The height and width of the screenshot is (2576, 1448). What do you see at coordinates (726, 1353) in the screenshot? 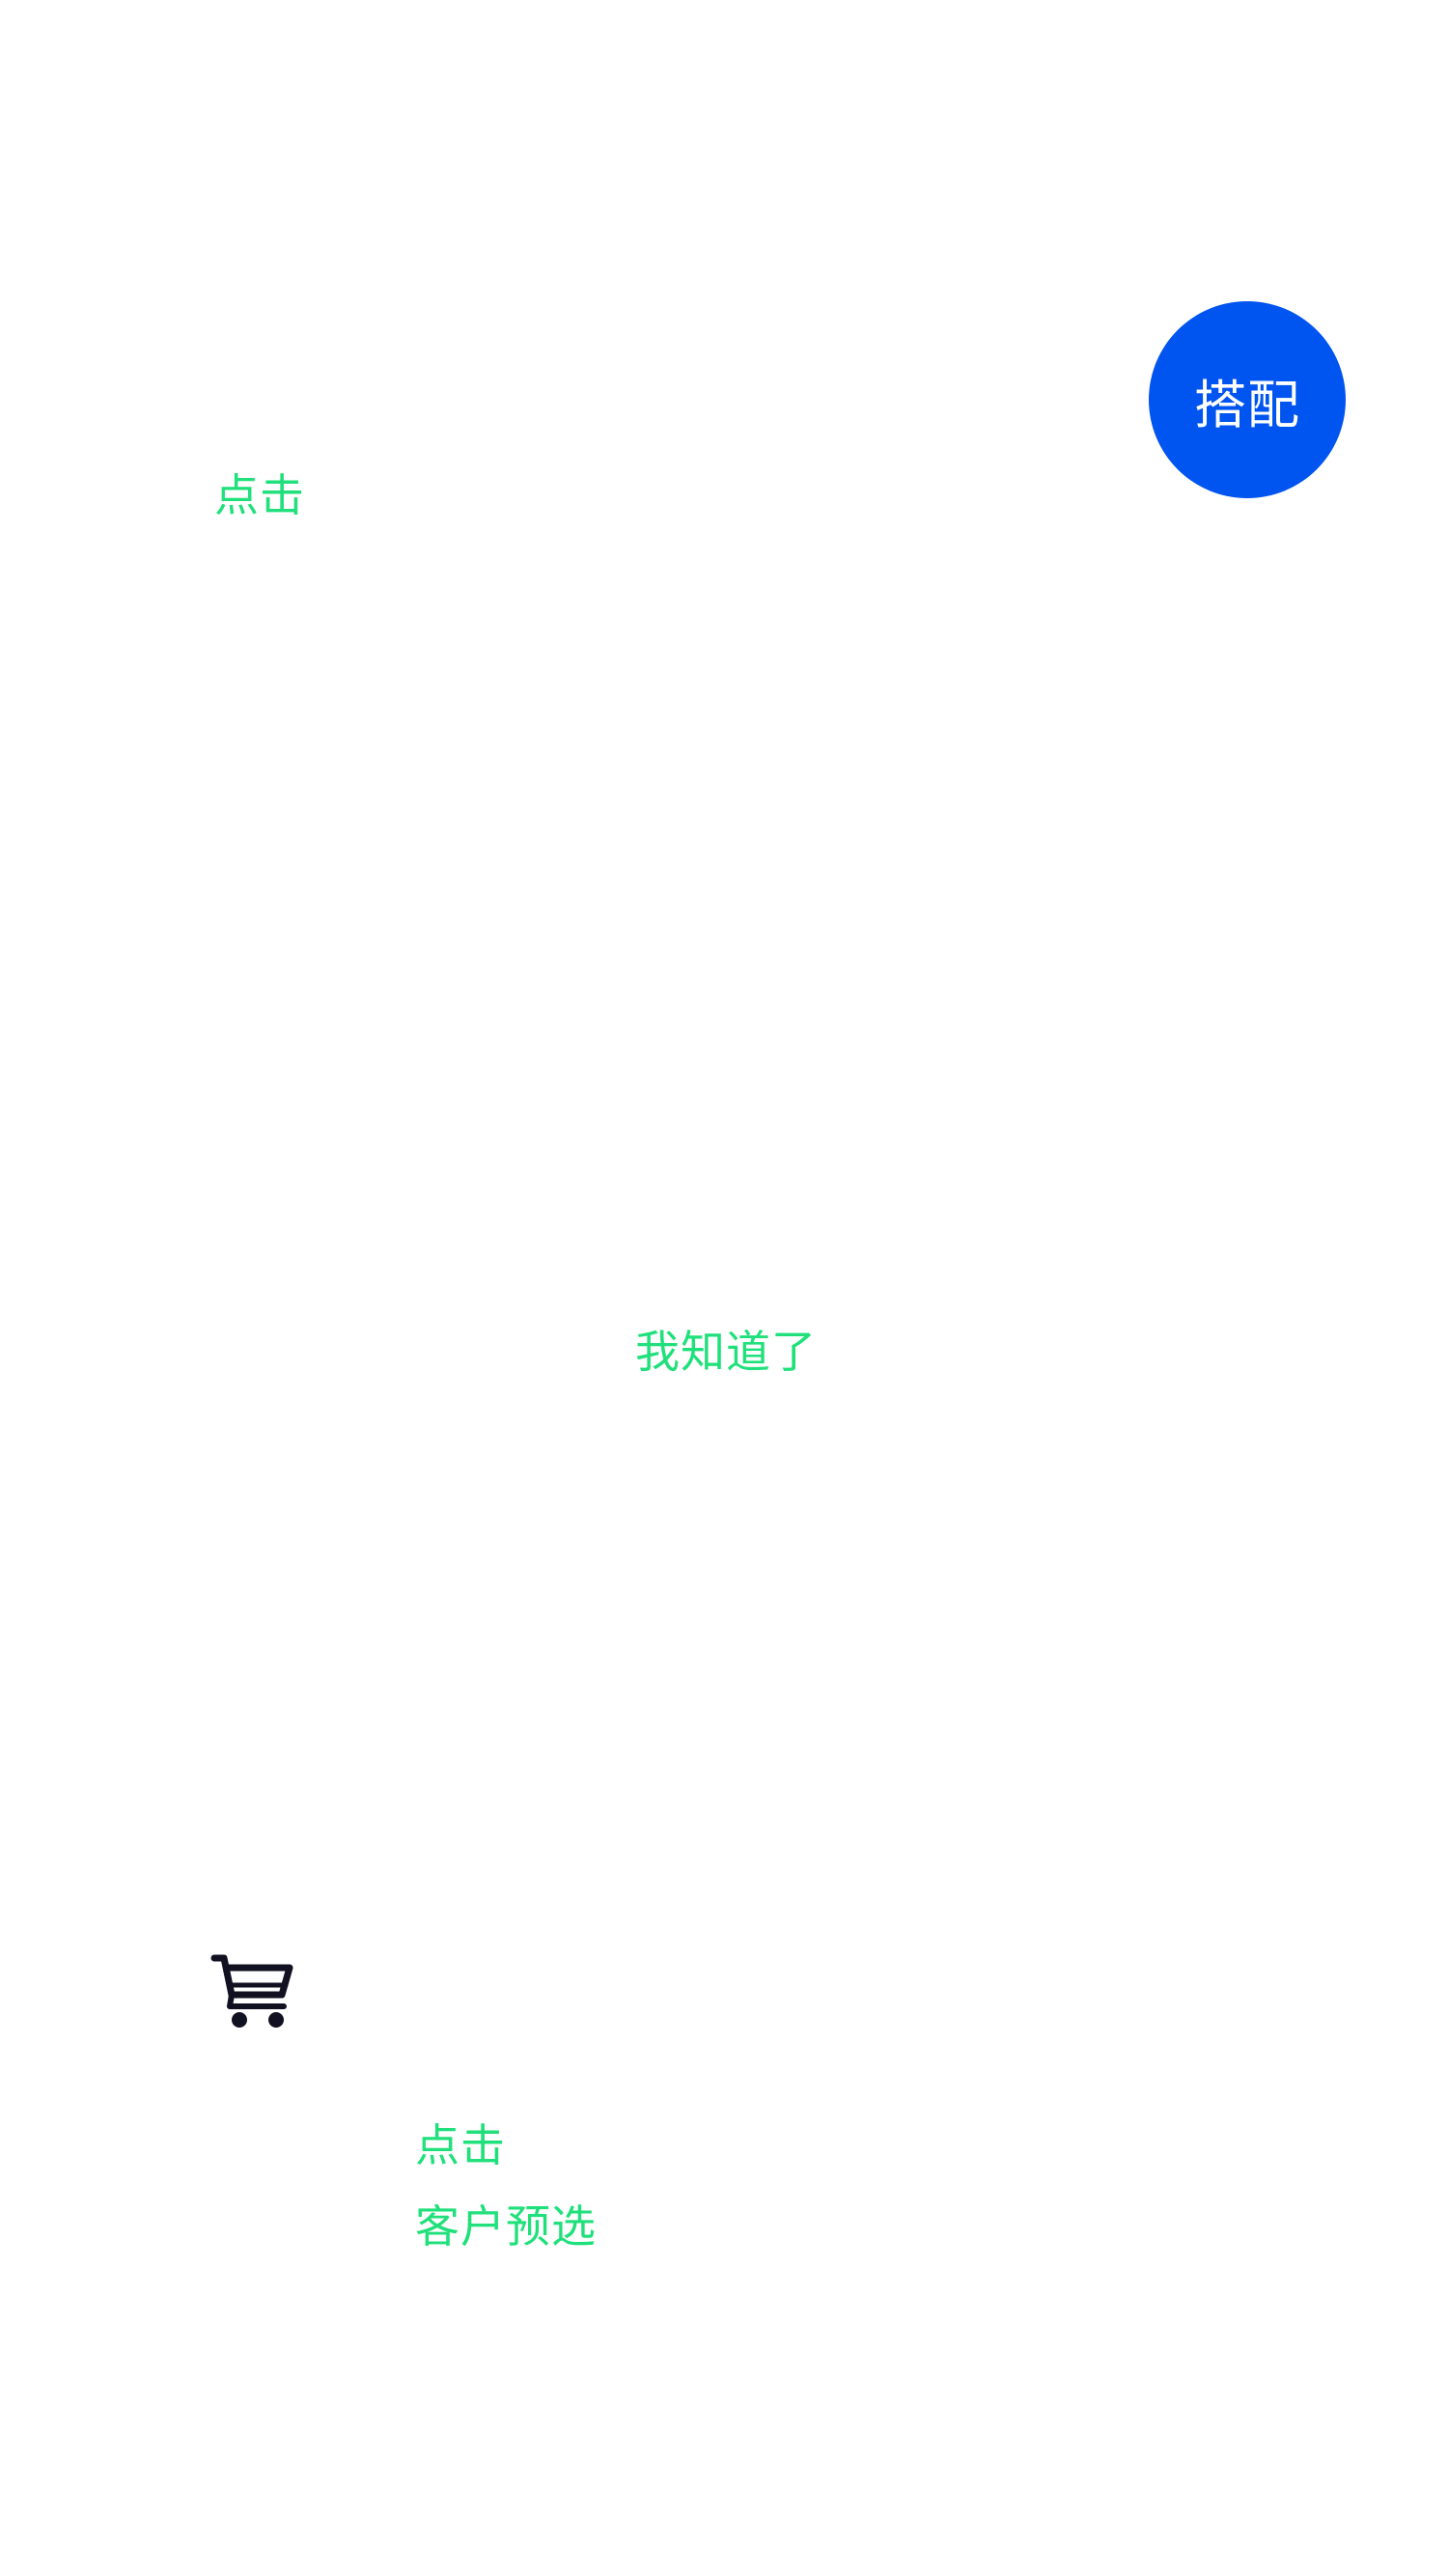
I see `got-it-button: 我知道了` at bounding box center [726, 1353].